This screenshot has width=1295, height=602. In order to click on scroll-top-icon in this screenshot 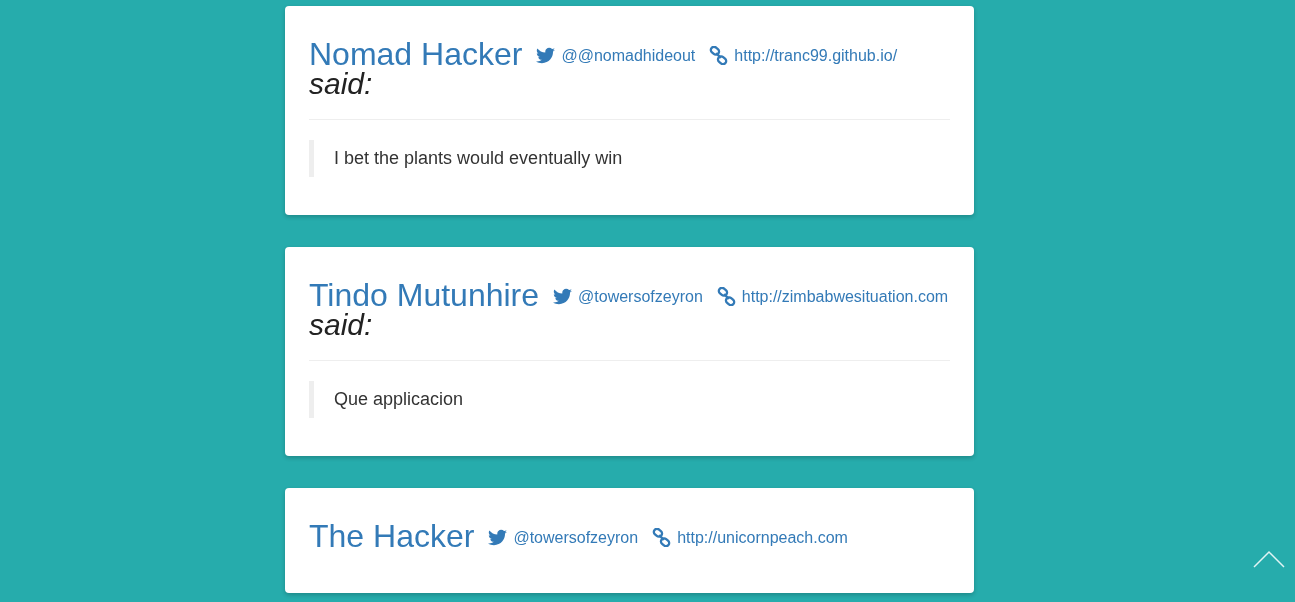, I will do `click(1269, 559)`.